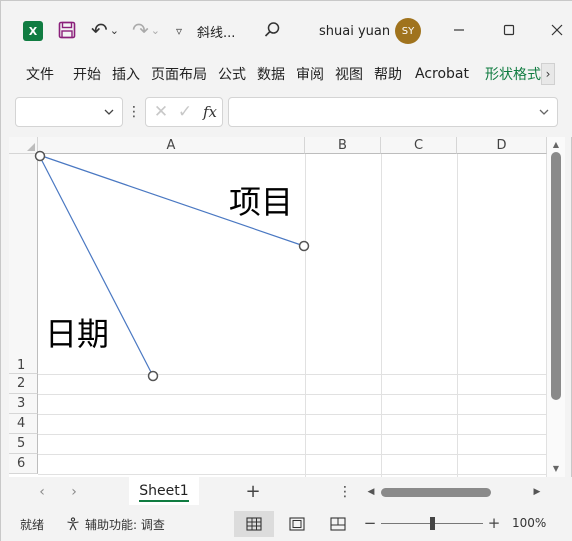  I want to click on customize-quick-access-button: ▿, so click(179, 31).